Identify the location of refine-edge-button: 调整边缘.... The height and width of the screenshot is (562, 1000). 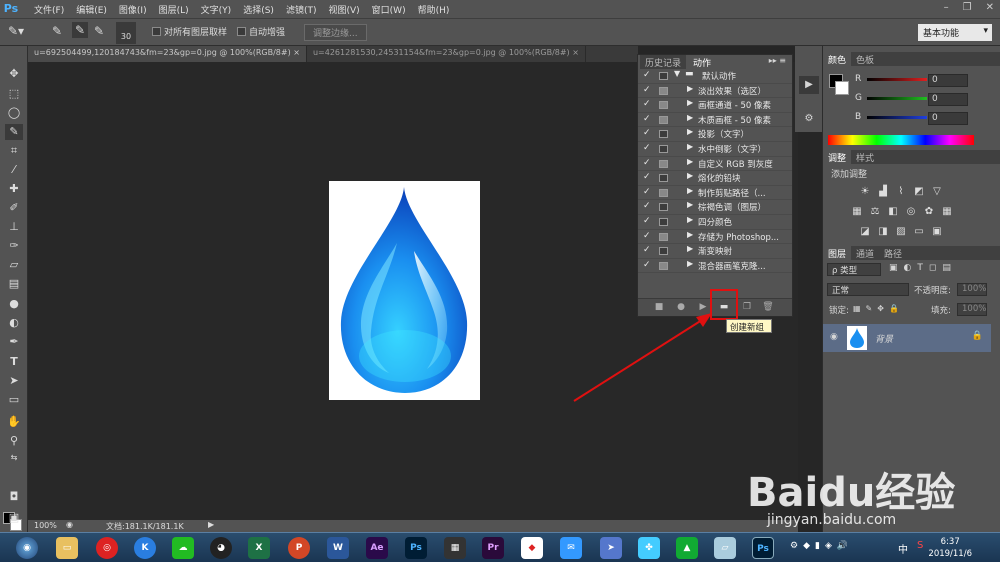
(335, 32).